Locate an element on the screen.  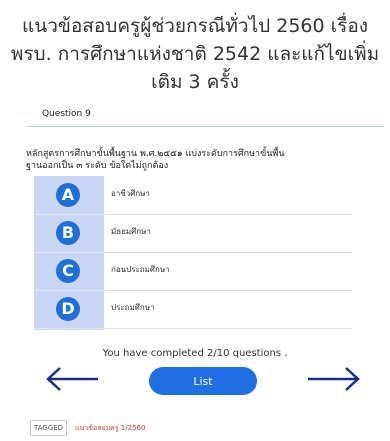
next-button is located at coordinates (334, 379).